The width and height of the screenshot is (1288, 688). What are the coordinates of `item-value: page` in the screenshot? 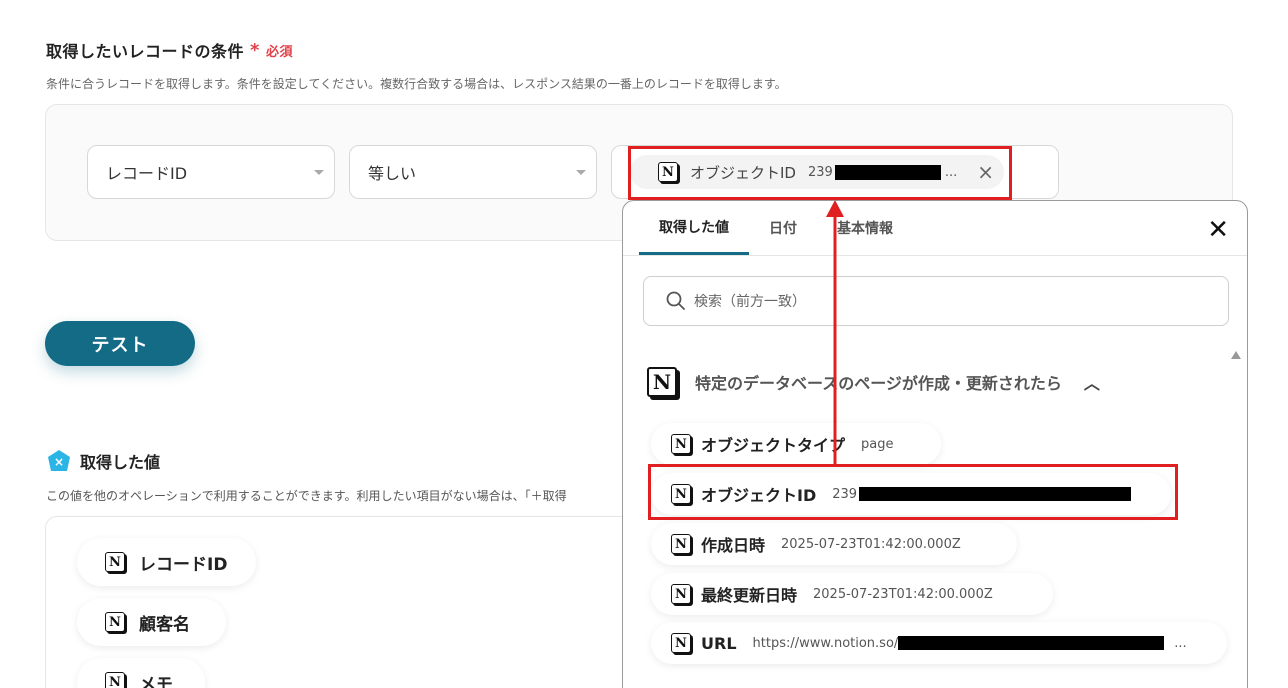 It's located at (877, 444).